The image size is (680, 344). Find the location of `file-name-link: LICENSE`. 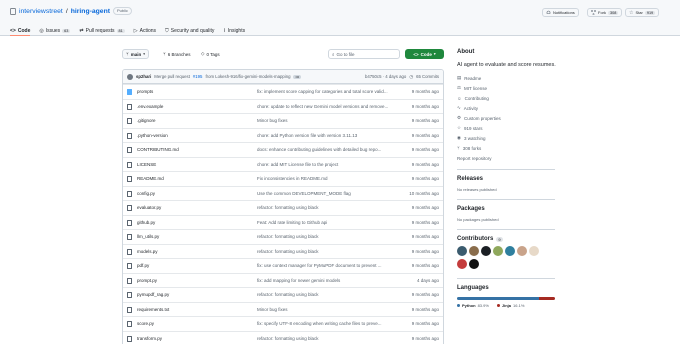

file-name-link: LICENSE is located at coordinates (146, 164).